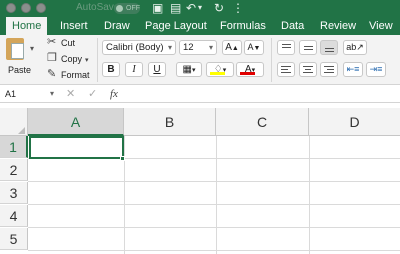 Image resolution: width=400 pixels, height=254 pixels. I want to click on text-orientation-icon: ab↗, so click(355, 47).